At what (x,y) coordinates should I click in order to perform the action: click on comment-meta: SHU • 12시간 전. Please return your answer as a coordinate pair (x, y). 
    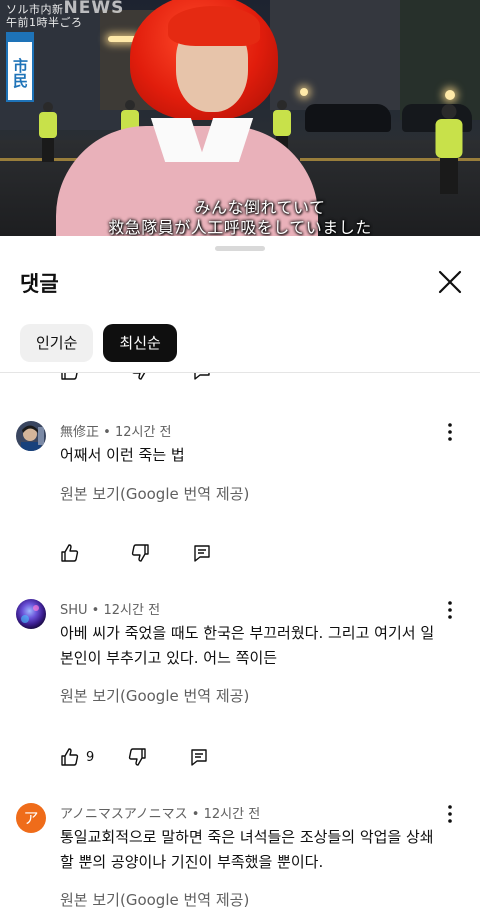
    Looking at the image, I should click on (110, 608).